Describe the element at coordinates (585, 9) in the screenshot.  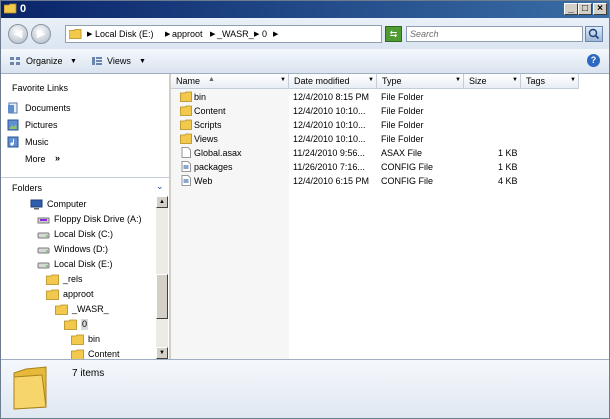
I see `maximize-button: □` at that location.